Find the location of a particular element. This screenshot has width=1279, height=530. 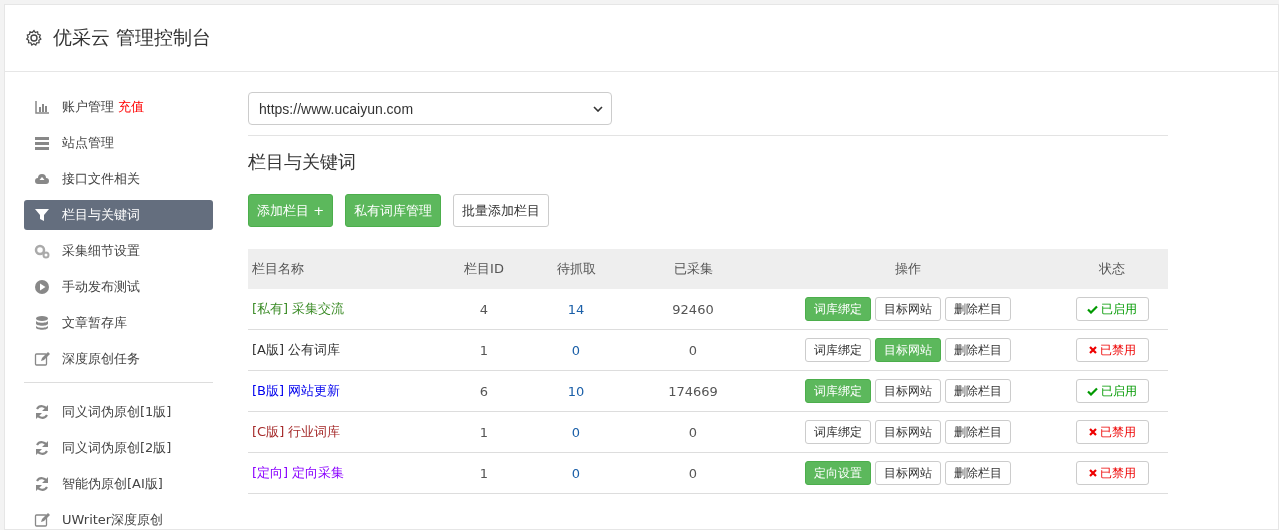

chevron-down-icon is located at coordinates (598, 108).